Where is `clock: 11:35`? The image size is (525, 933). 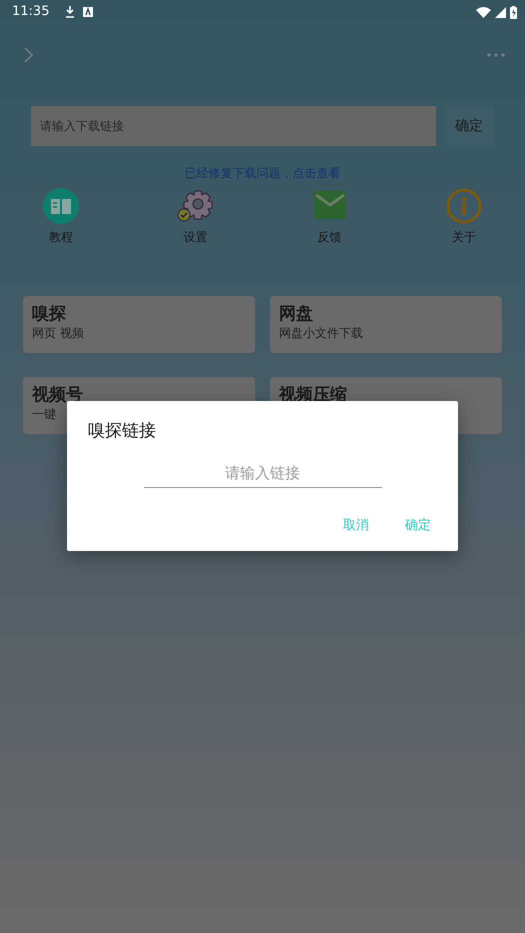 clock: 11:35 is located at coordinates (31, 12).